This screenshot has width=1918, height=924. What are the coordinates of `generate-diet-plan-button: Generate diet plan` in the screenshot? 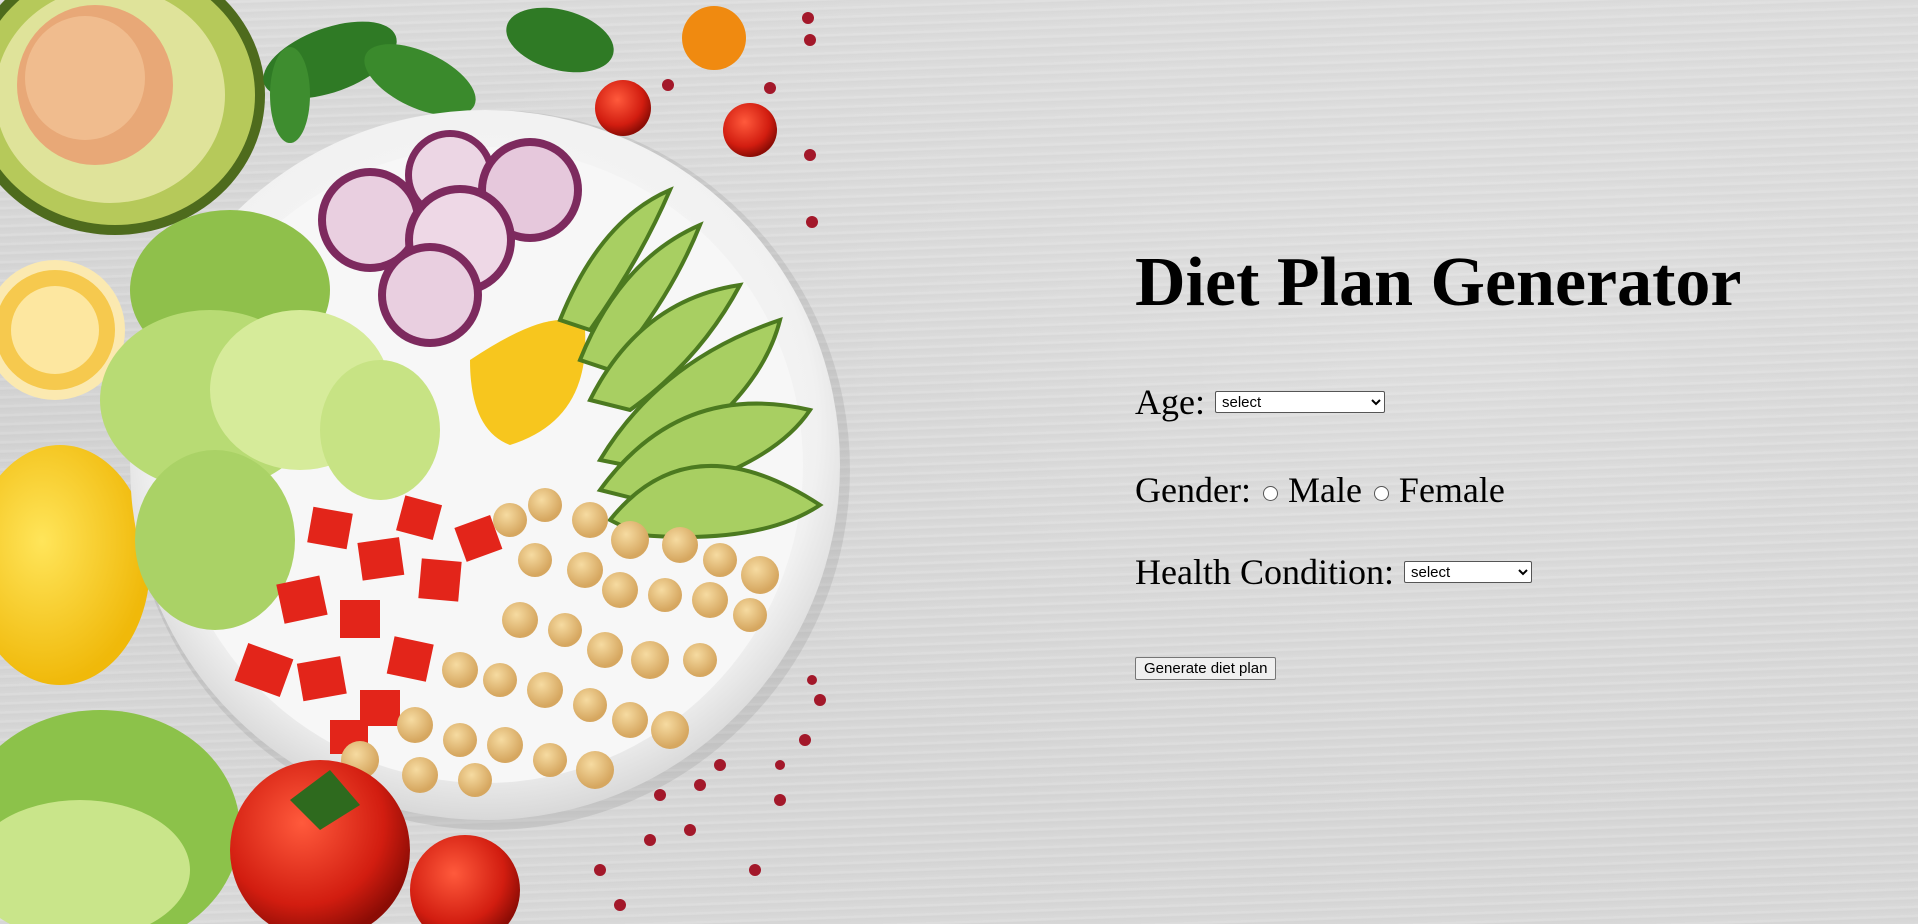 It's located at (1206, 668).